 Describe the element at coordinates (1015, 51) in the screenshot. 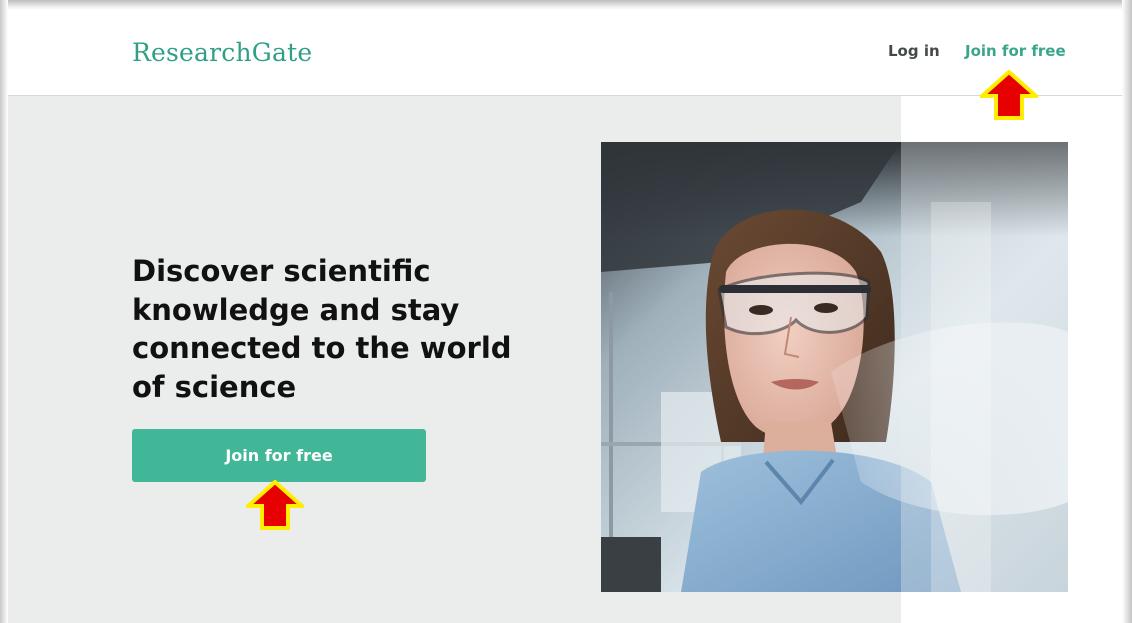

I see `header-join-link: Join for free` at that location.